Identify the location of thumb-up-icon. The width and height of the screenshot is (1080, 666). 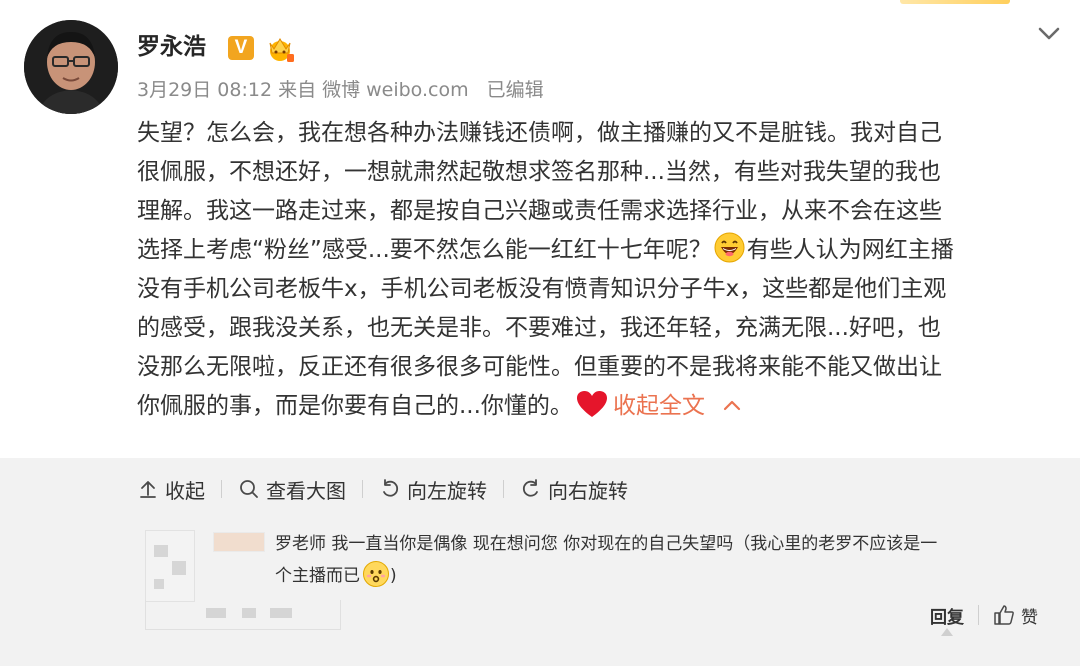
(1004, 615).